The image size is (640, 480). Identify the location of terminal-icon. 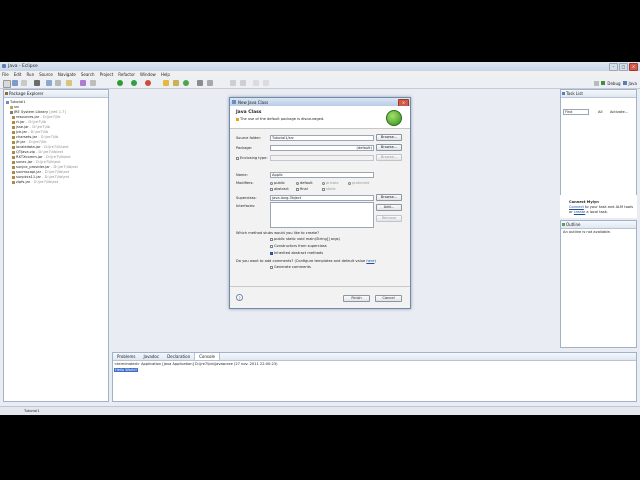
(37, 83).